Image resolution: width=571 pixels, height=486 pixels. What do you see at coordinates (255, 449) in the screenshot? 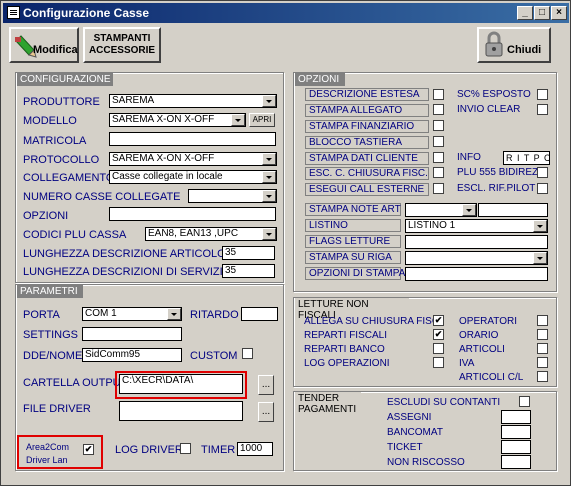
I see `timer-field: 1000` at bounding box center [255, 449].